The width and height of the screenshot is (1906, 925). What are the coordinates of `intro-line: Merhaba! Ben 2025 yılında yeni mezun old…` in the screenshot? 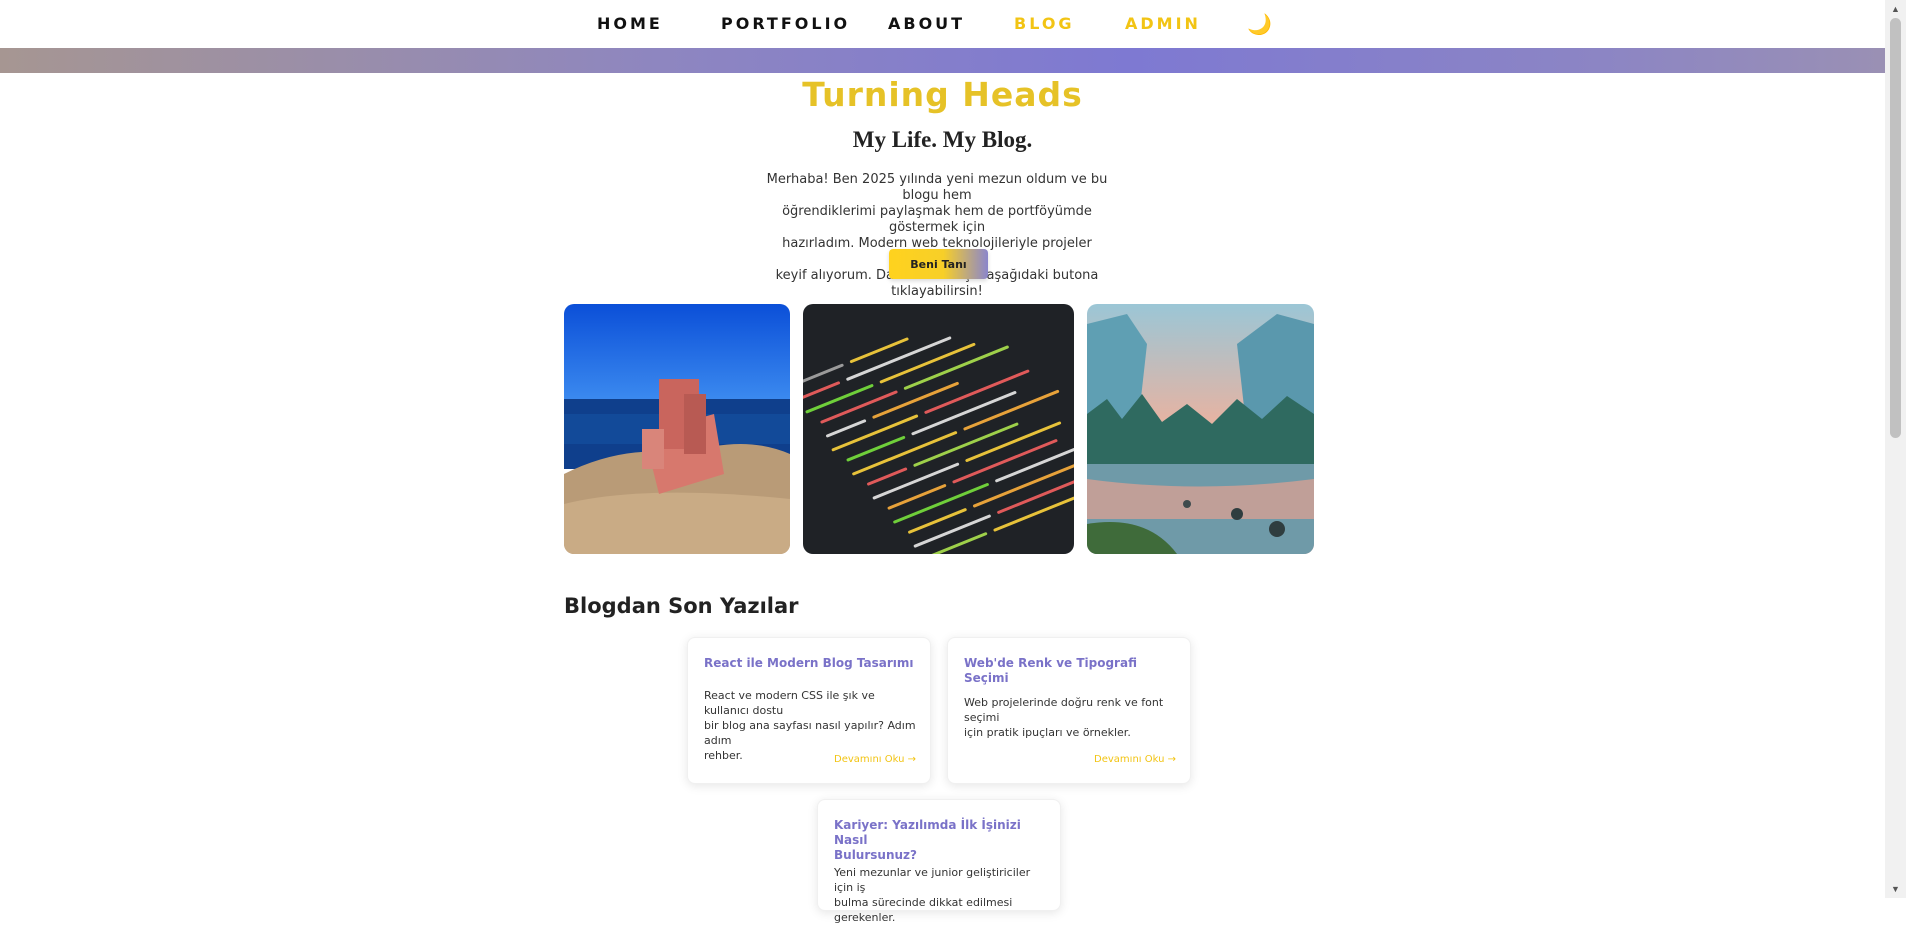 It's located at (937, 187).